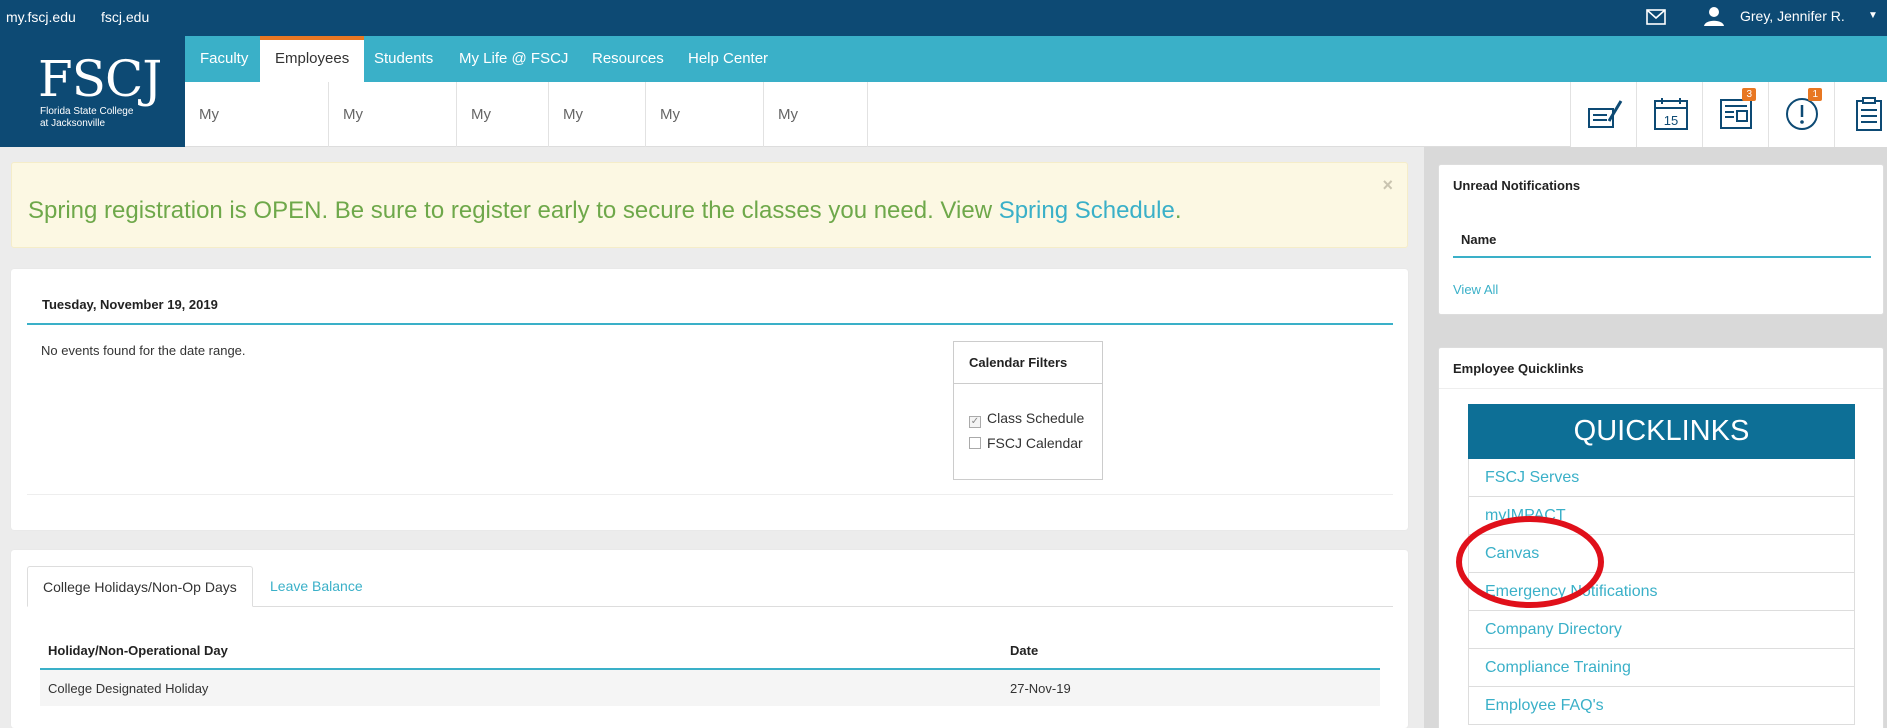 This screenshot has height=728, width=1887. I want to click on notes-tool-button, so click(1603, 114).